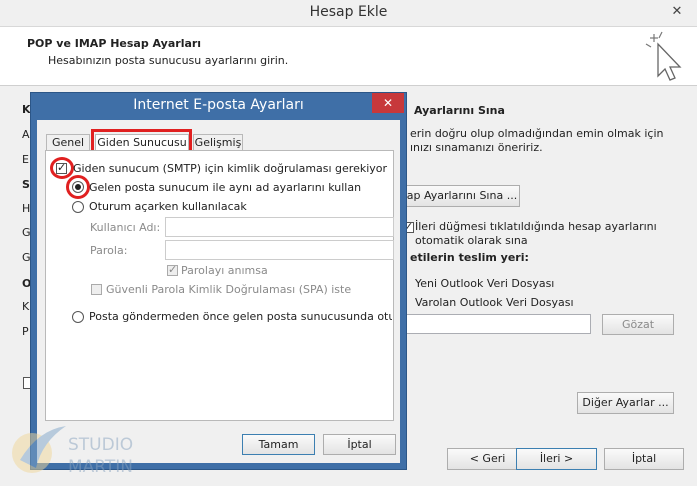 The height and width of the screenshot is (486, 697). What do you see at coordinates (638, 324) in the screenshot?
I see `browse-button: Gözat` at bounding box center [638, 324].